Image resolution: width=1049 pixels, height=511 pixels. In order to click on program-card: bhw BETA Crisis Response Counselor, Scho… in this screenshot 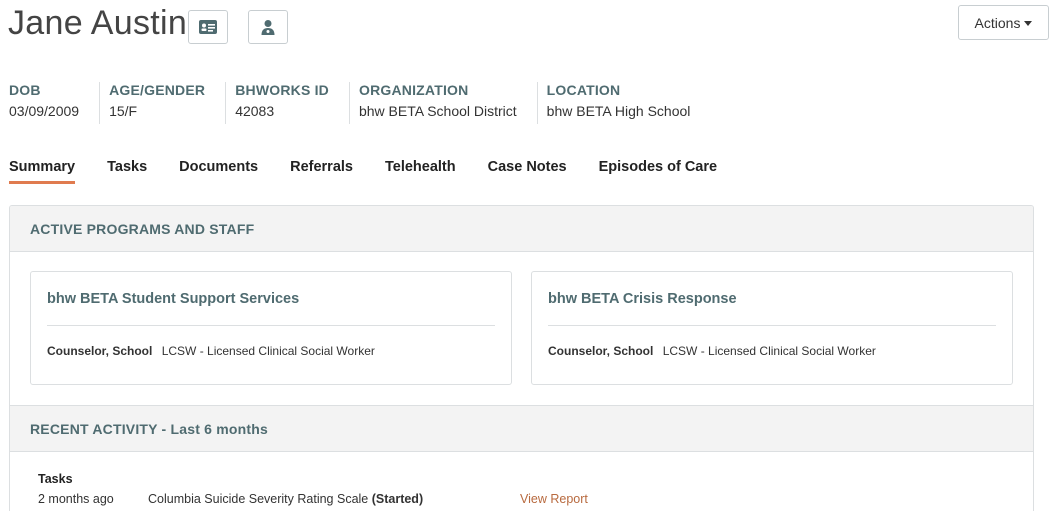, I will do `click(772, 328)`.